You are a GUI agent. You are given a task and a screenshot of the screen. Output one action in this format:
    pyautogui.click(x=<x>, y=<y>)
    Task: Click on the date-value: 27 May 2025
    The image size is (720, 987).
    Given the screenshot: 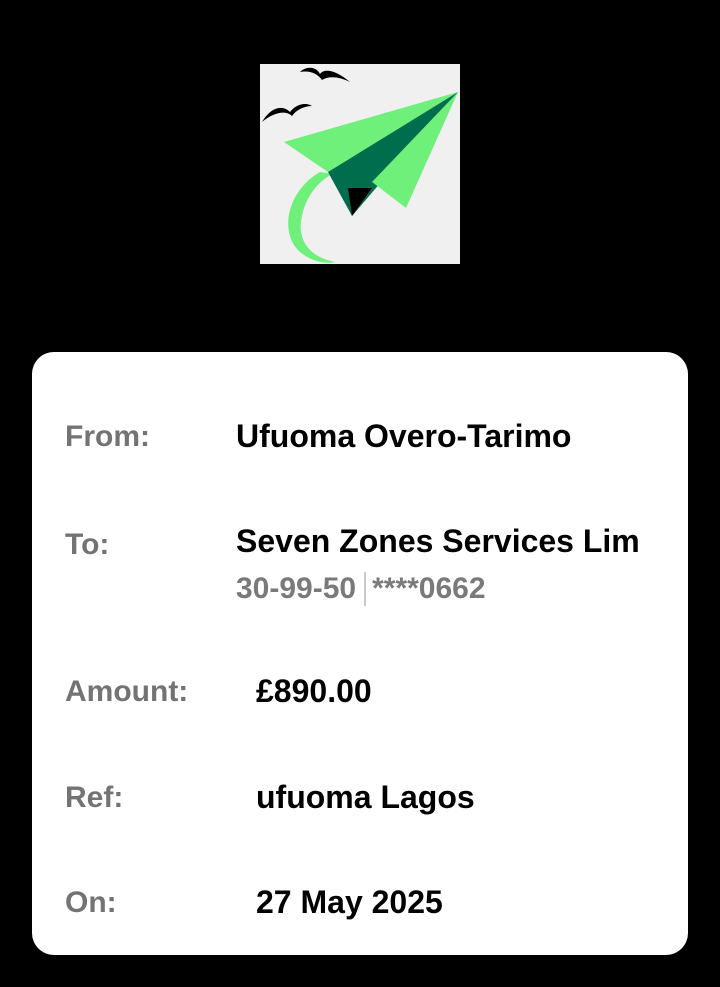 What is the action you would take?
    pyautogui.click(x=349, y=902)
    